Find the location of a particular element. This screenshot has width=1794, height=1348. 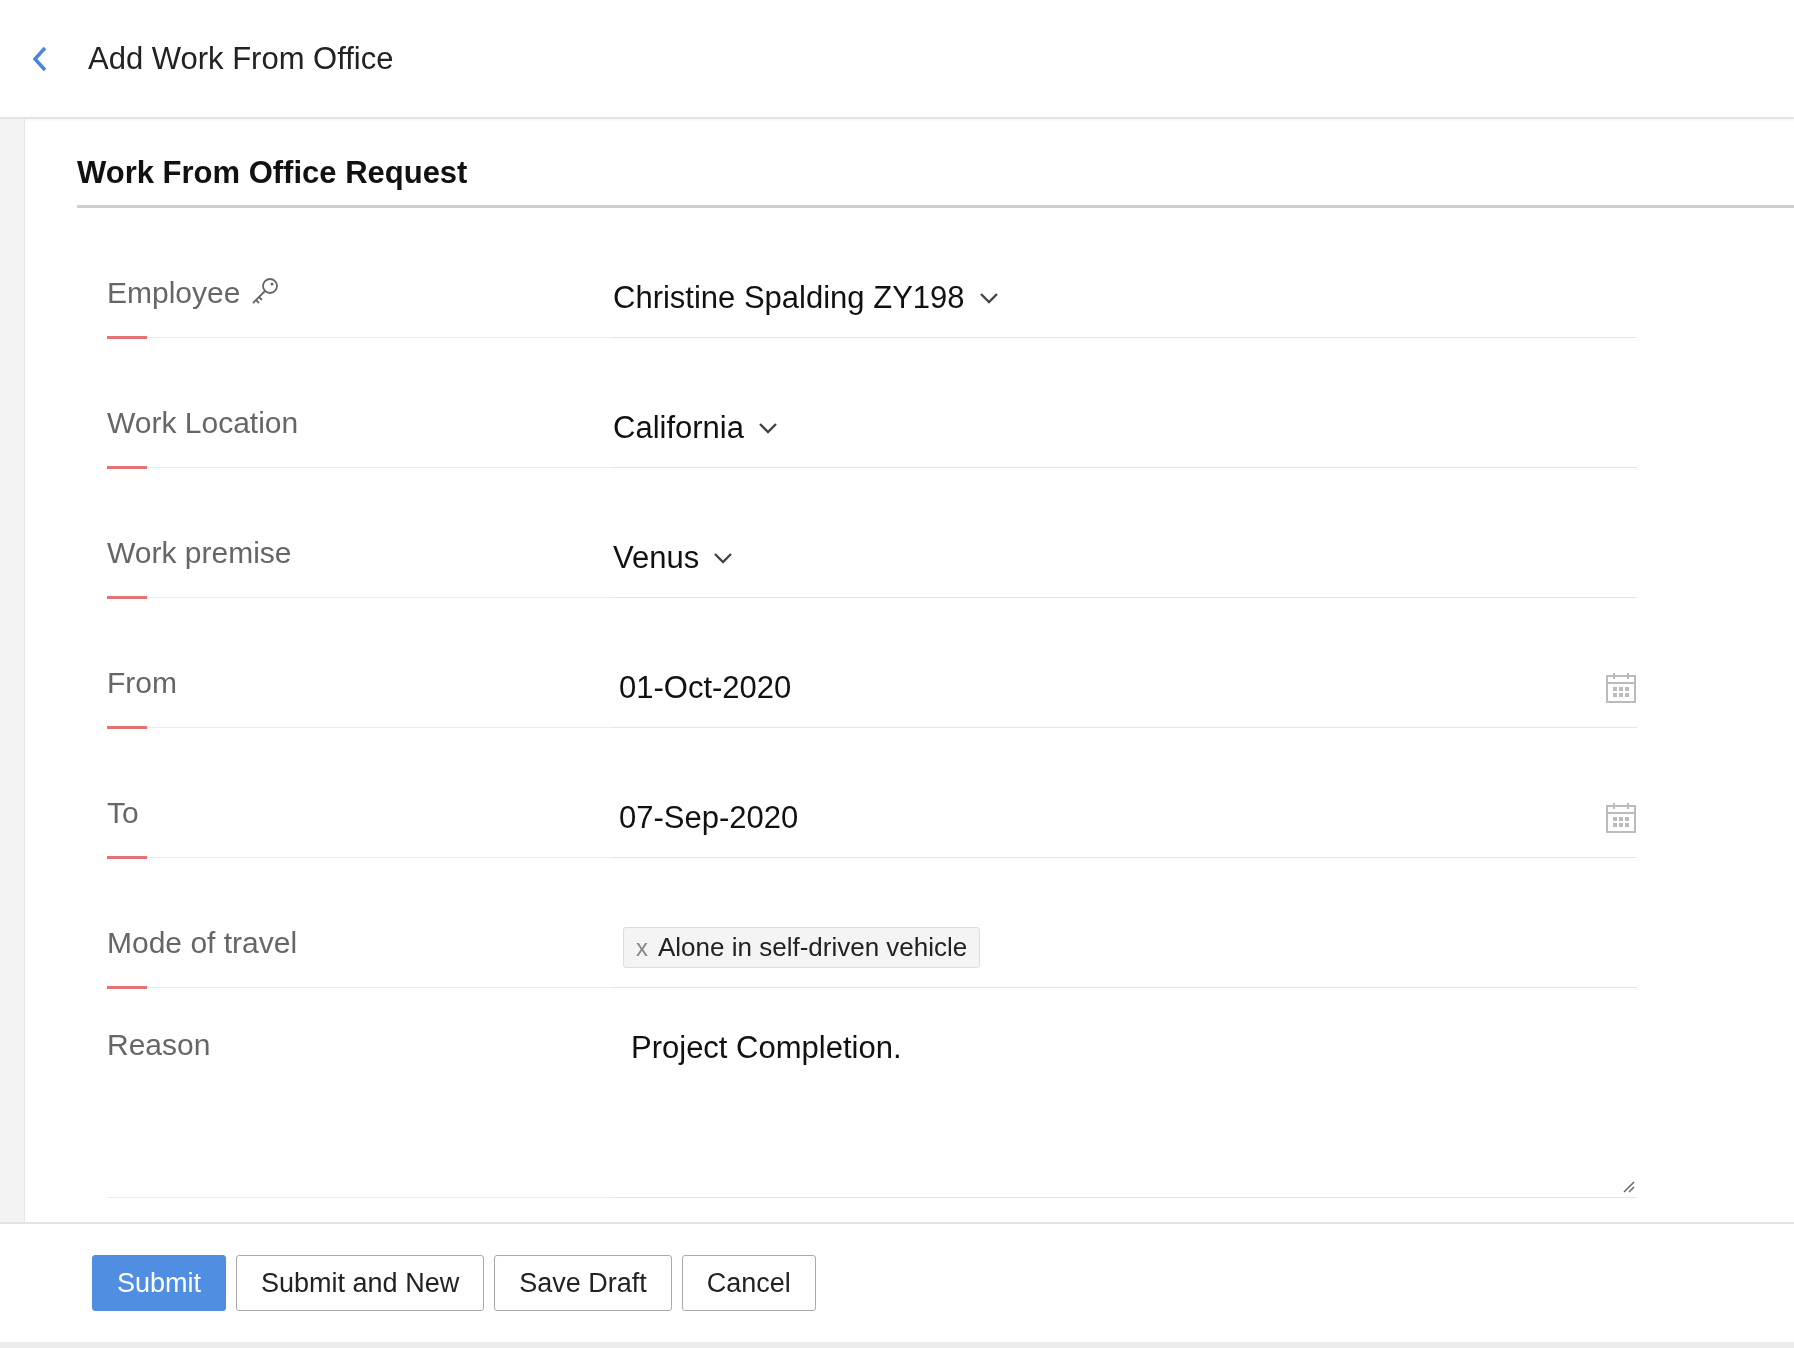

field-label: Work premise is located at coordinates (199, 553).